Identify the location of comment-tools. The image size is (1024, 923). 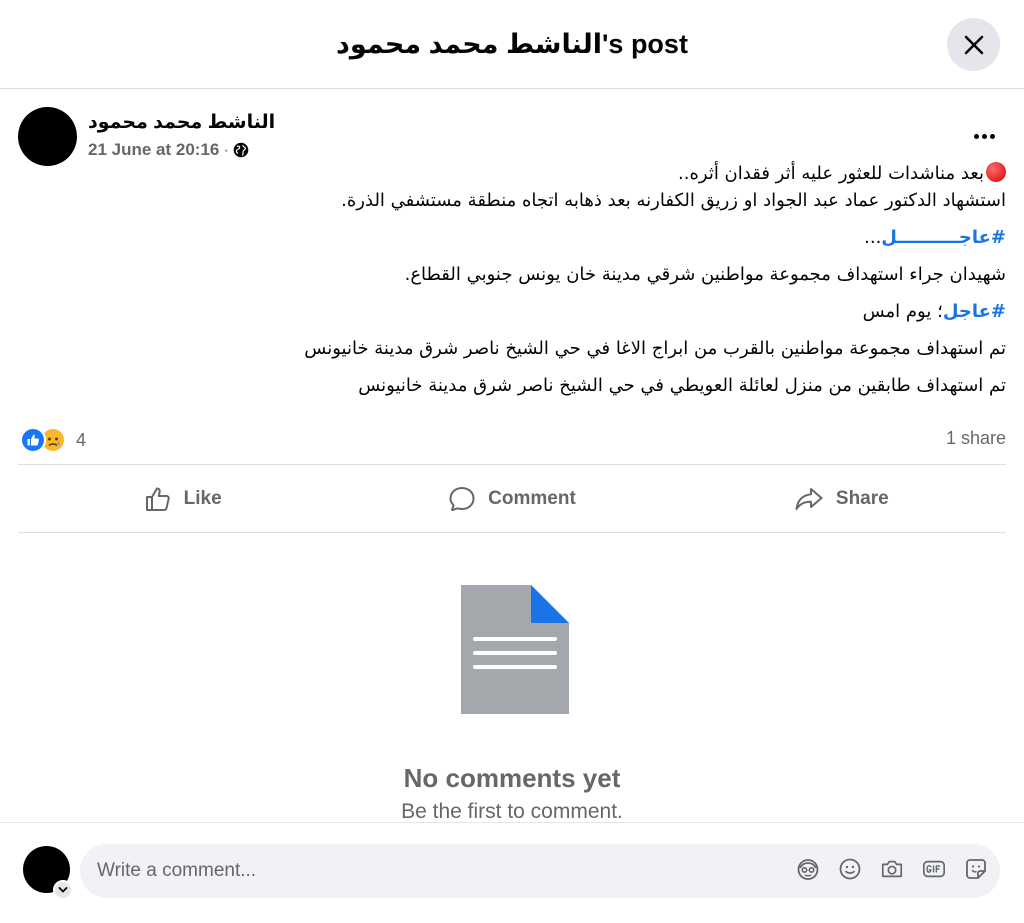
(892, 869).